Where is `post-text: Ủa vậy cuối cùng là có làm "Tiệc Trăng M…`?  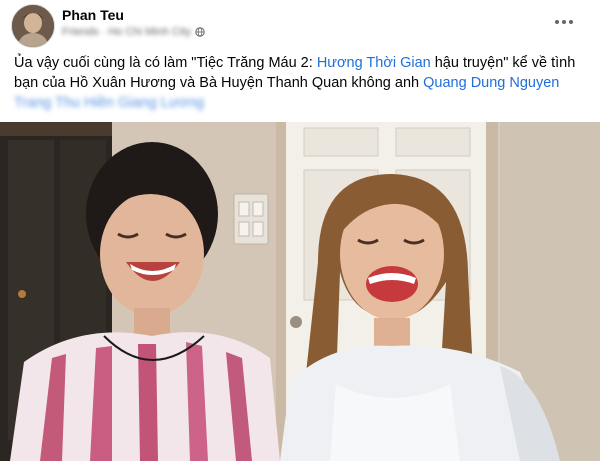 post-text: Ủa vậy cuối cùng là có làm "Tiệc Trăng M… is located at coordinates (300, 83).